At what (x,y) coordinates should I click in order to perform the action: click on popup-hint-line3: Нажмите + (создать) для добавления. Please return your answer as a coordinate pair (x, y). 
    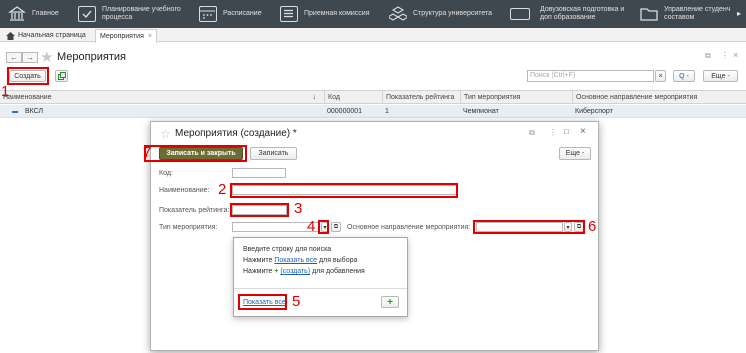
    Looking at the image, I should click on (304, 271).